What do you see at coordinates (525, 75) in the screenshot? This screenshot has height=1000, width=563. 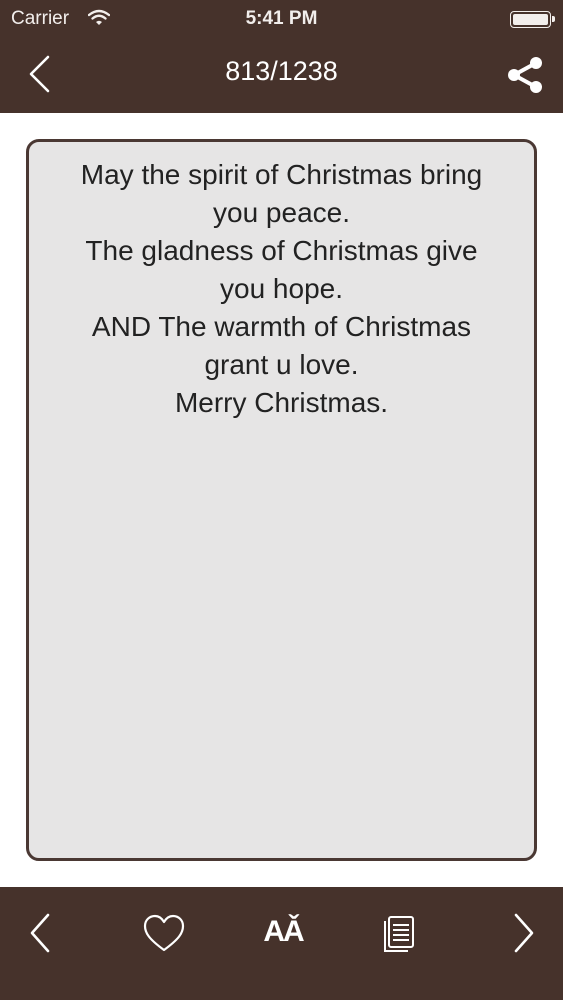 I see `share-button` at bounding box center [525, 75].